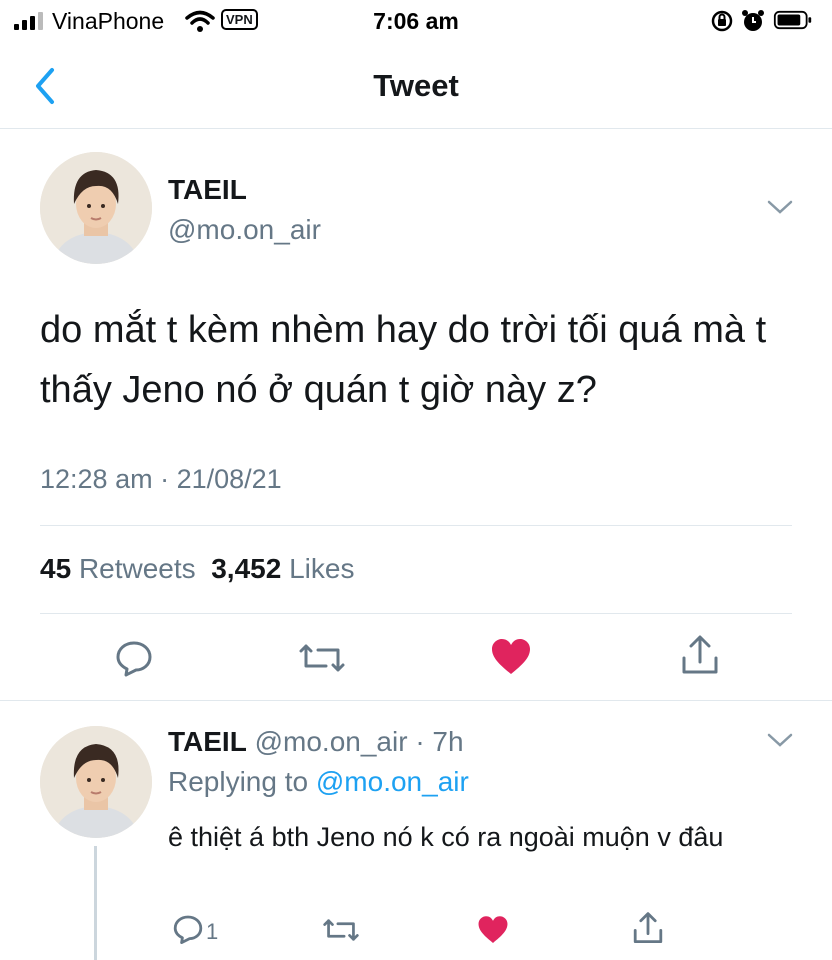 The image size is (832, 960). I want to click on battery-icon, so click(792, 20).